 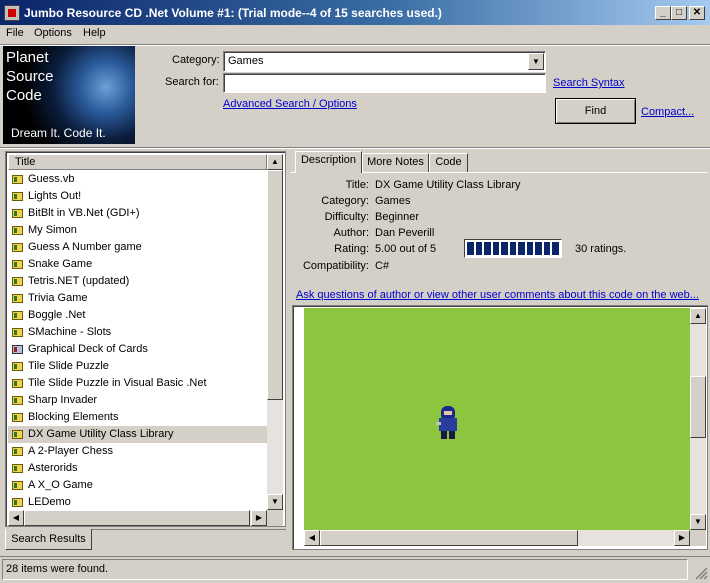 I want to click on list-item: BitBlt in VB.Net (GDI+), so click(x=137, y=213).